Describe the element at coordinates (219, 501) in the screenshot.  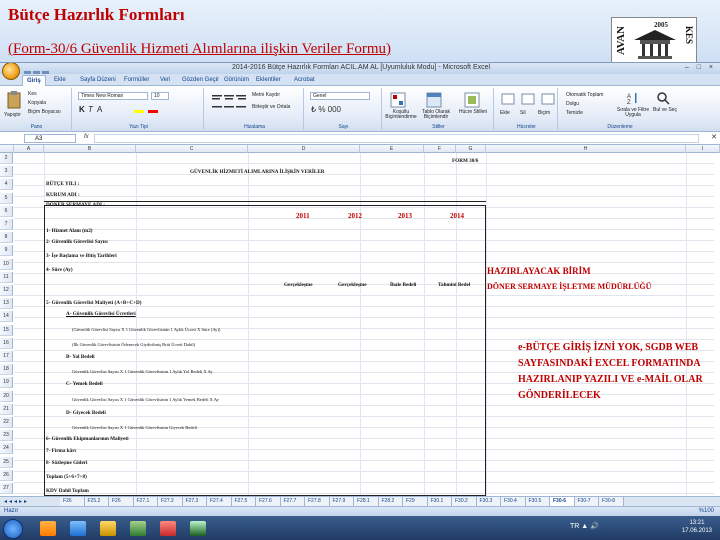
I see `sheet-tab: F27.4` at that location.